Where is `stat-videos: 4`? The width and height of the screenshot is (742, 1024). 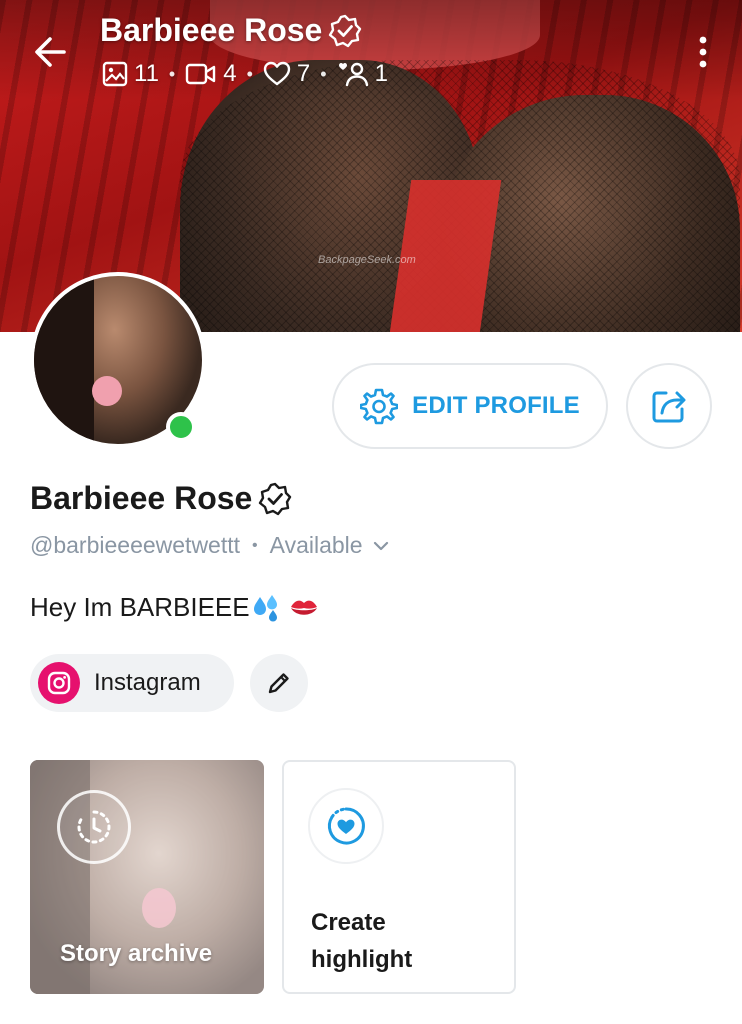
stat-videos: 4 is located at coordinates (211, 74).